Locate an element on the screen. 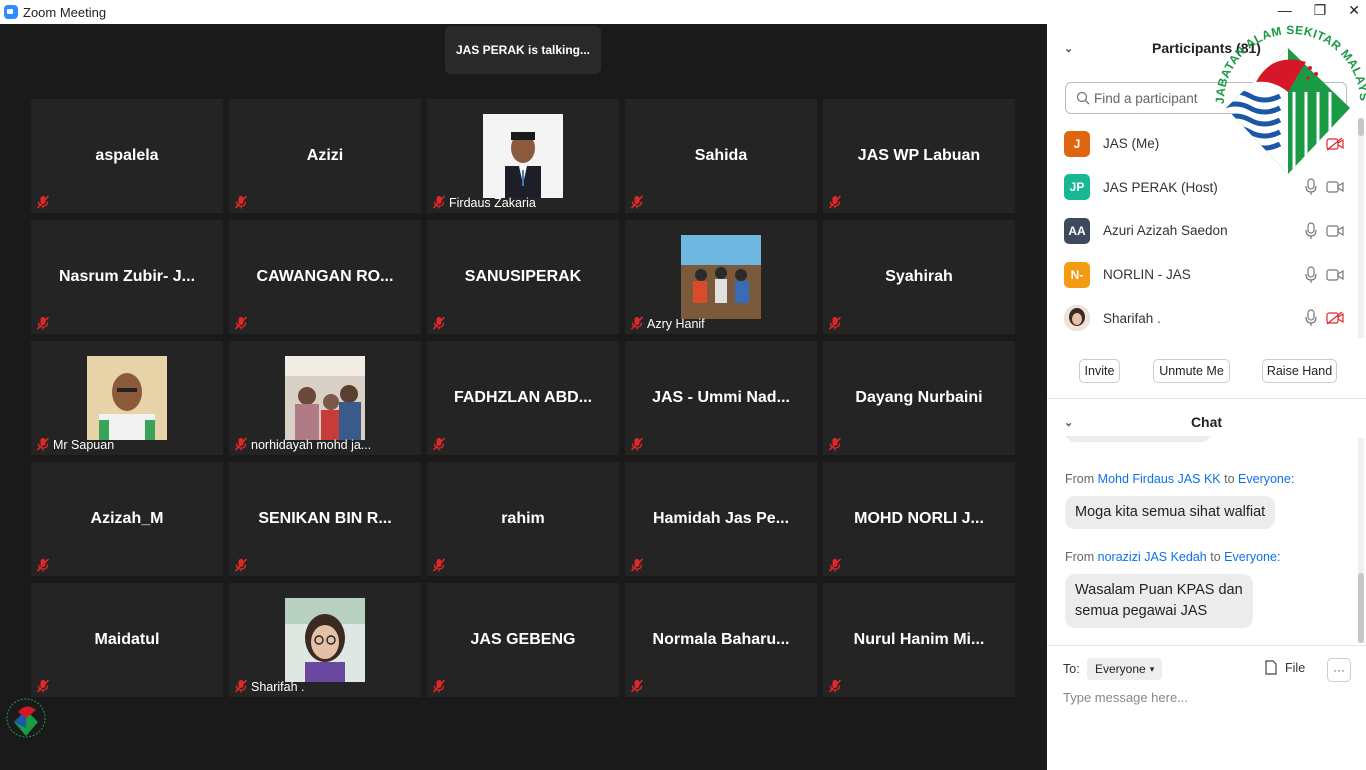  participant-list-item: N- NORLIN - JAS is located at coordinates (1209, 275).